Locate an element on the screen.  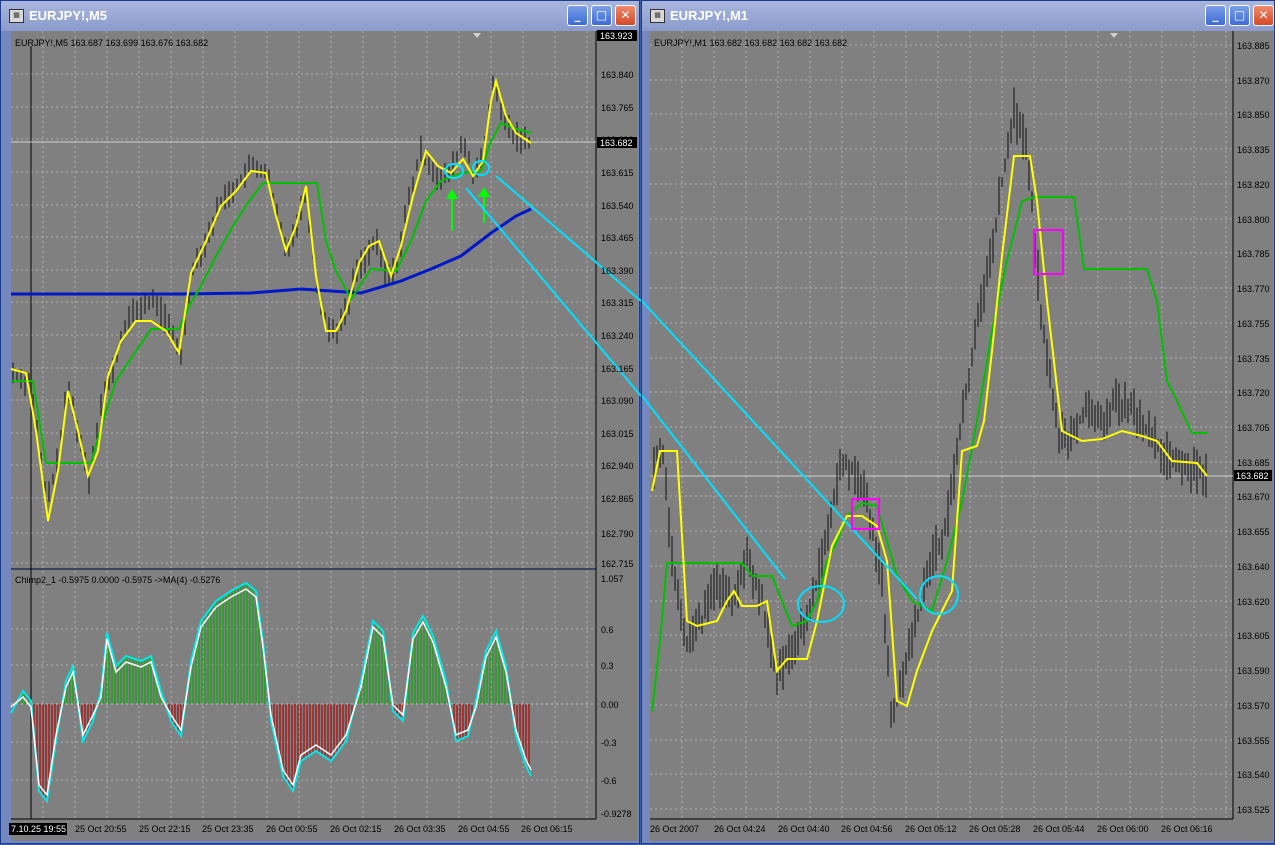
price-tick-label: 163.670 is located at coordinates (1253, 497).